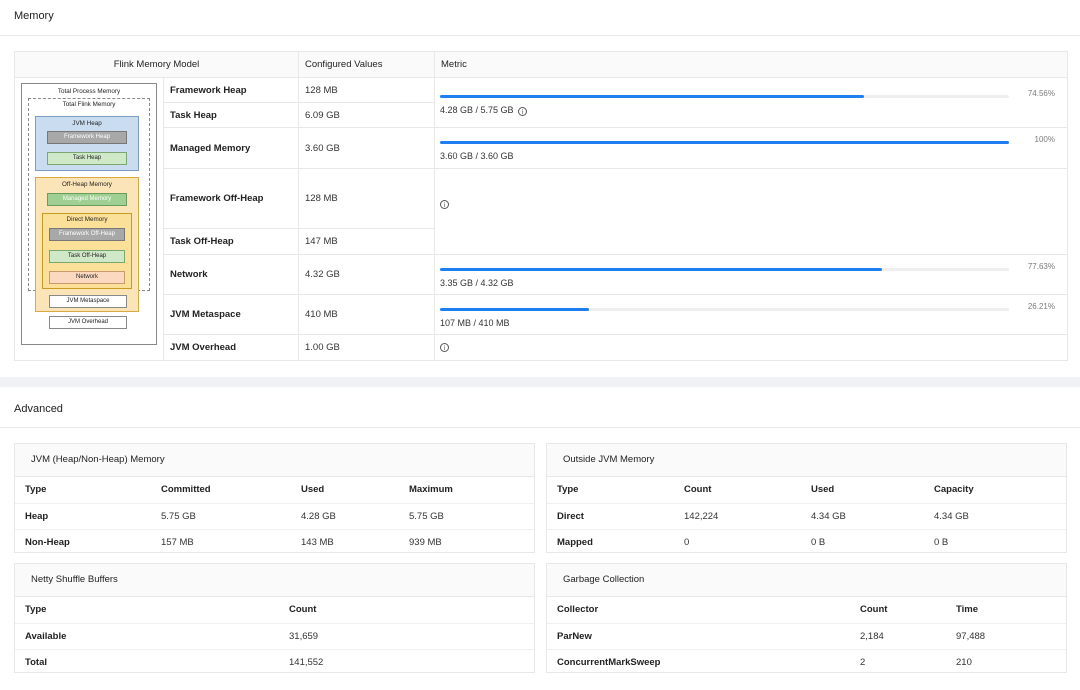 This screenshot has width=1080, height=690. What do you see at coordinates (231, 274) in the screenshot?
I see `row-label-network: Network` at bounding box center [231, 274].